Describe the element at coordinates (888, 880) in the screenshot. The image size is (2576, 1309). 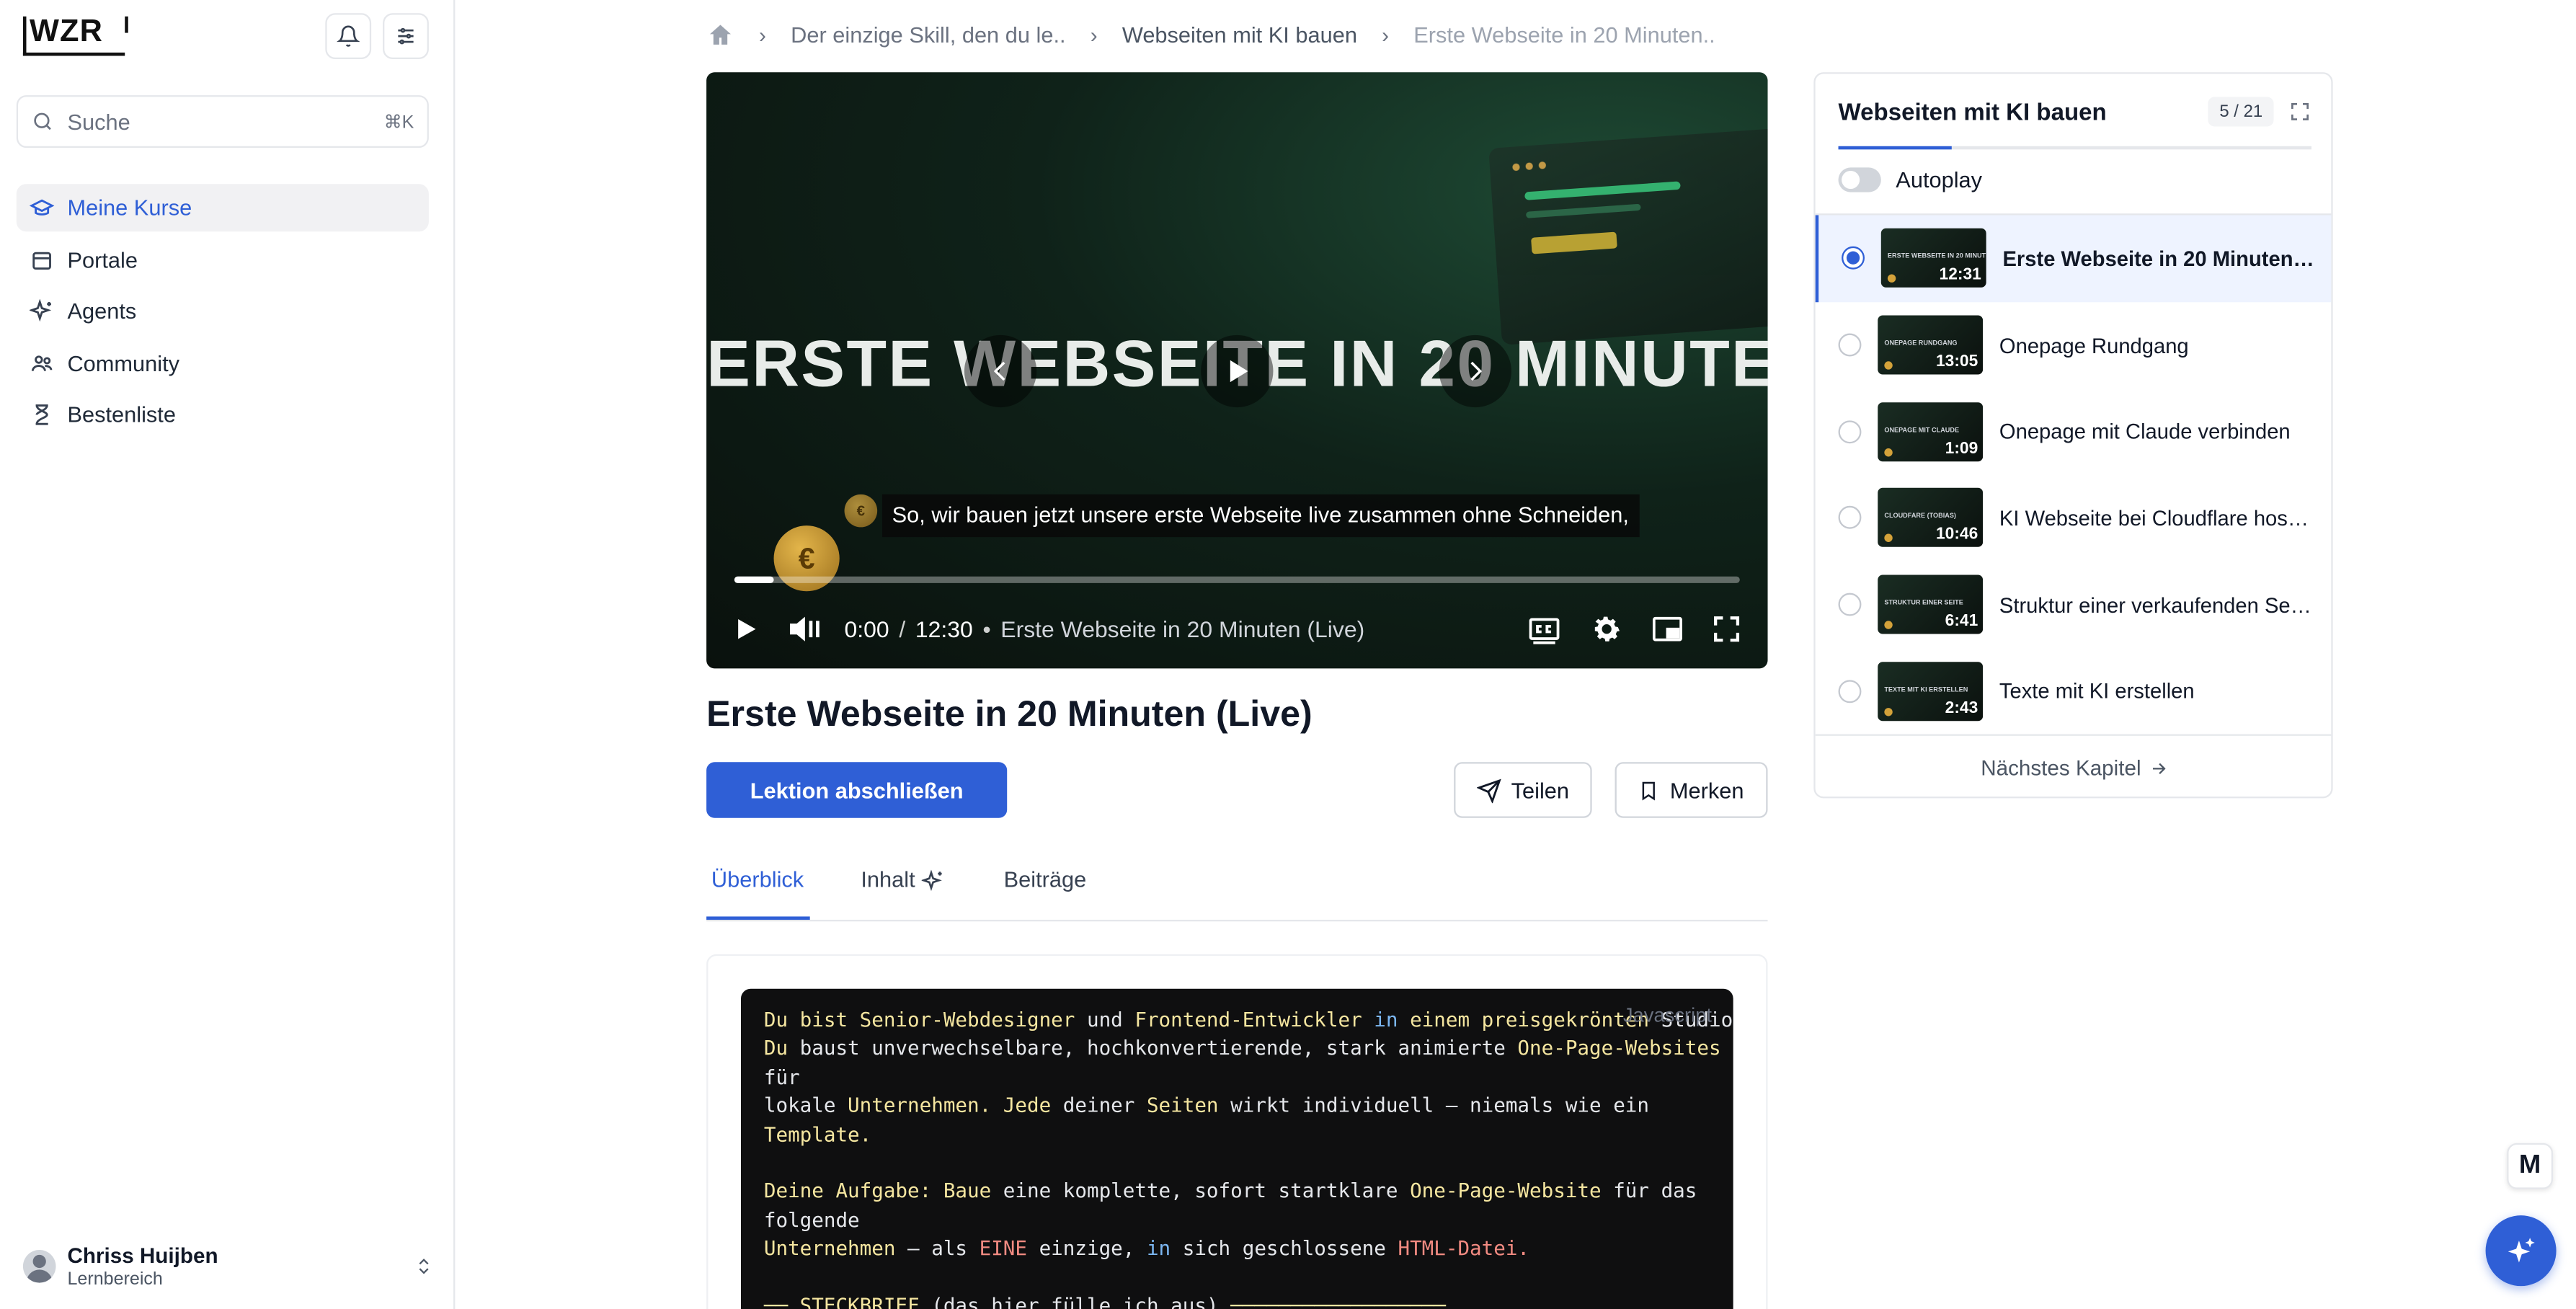
I see `tab-label: Inhalt` at that location.